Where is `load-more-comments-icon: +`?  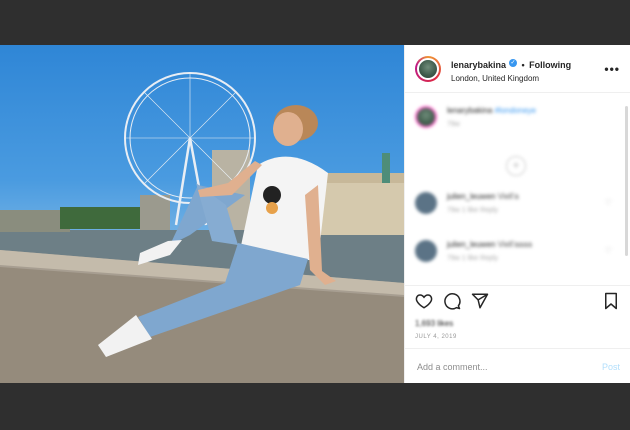 load-more-comments-icon: + is located at coordinates (516, 166).